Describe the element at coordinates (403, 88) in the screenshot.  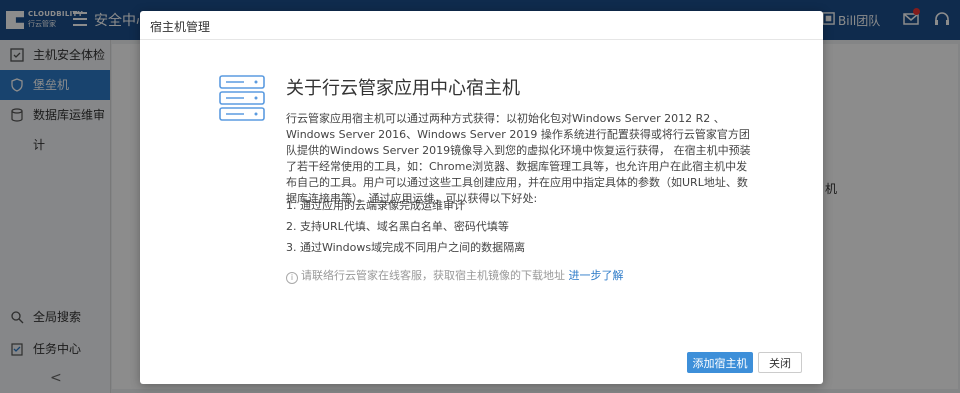
I see `dialog-heading: 关于行云管家应用中心宿主机` at that location.